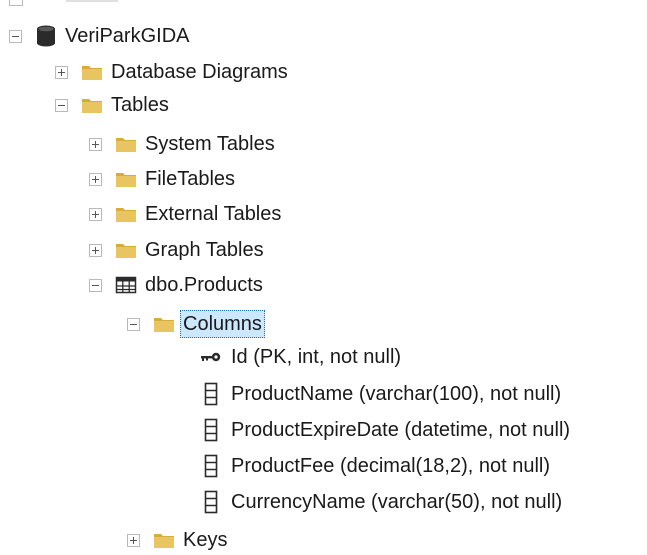 The width and height of the screenshot is (647, 555). I want to click on tree-node-label: External Tables, so click(213, 214).